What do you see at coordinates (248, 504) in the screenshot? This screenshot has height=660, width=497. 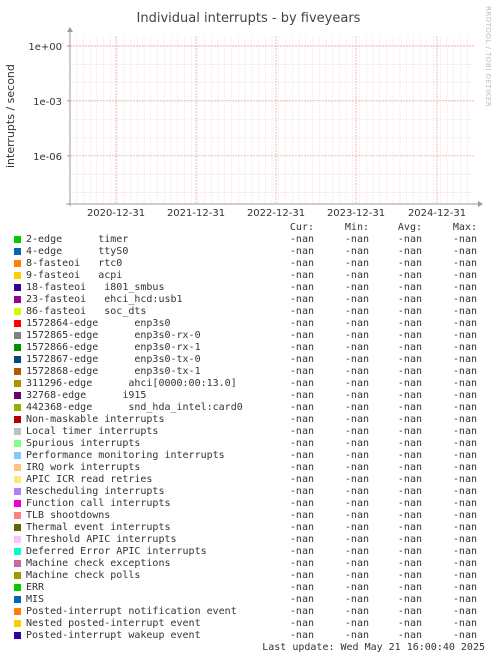 I see `legend-item: Function call interrupts -nan -nan -nan -nan` at bounding box center [248, 504].